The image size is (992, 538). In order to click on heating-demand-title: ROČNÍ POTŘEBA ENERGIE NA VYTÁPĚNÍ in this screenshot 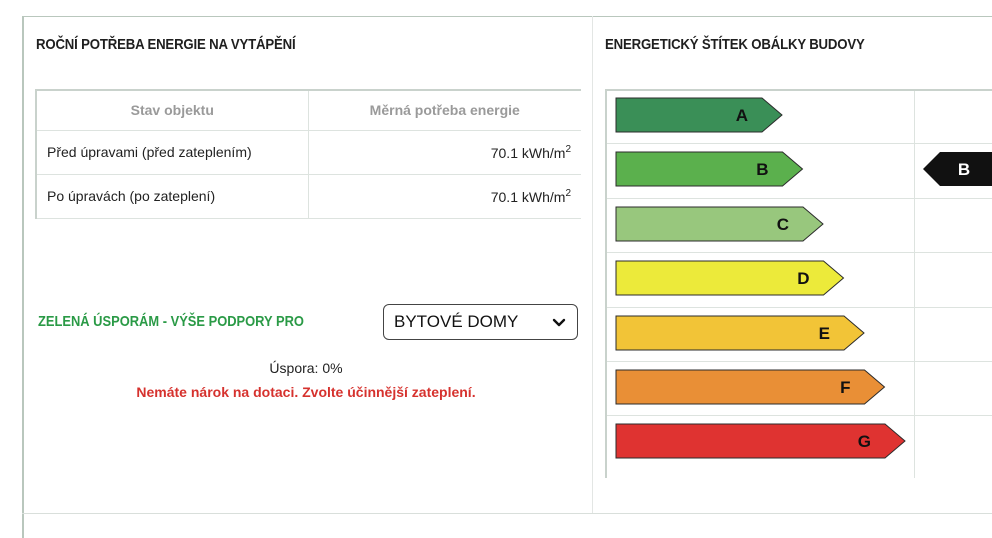, I will do `click(166, 44)`.